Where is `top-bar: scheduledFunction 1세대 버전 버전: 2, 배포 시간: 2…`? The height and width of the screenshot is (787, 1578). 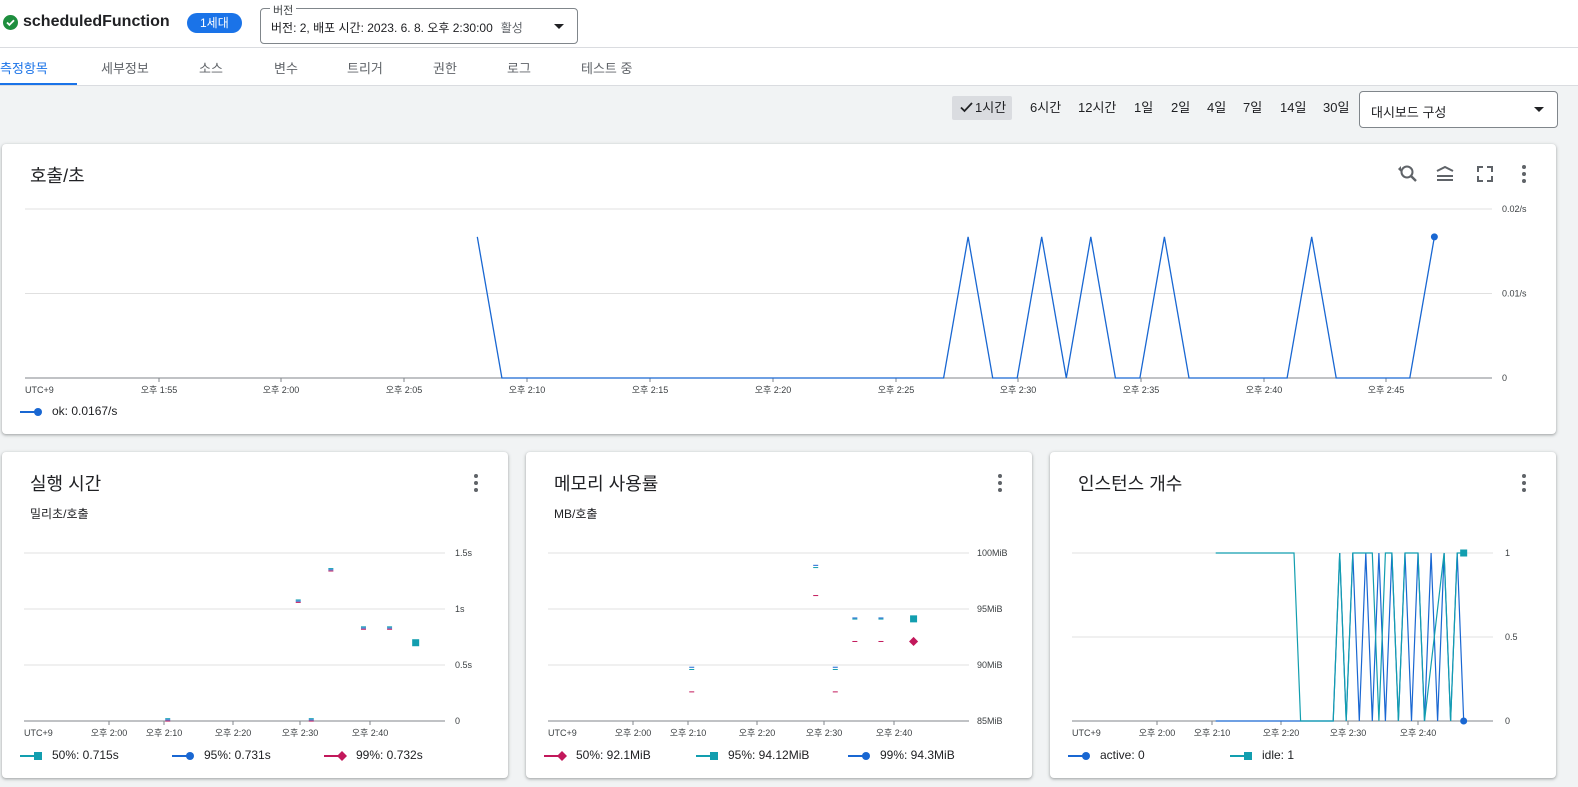 top-bar: scheduledFunction 1세대 버전 버전: 2, 배포 시간: 2… is located at coordinates (789, 24).